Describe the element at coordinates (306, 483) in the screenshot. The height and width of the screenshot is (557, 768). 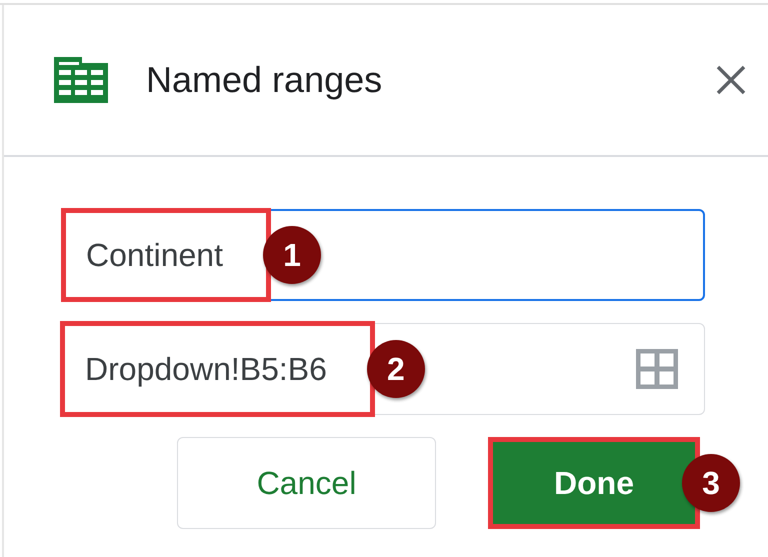
I see `cancel-button: Cancel` at that location.